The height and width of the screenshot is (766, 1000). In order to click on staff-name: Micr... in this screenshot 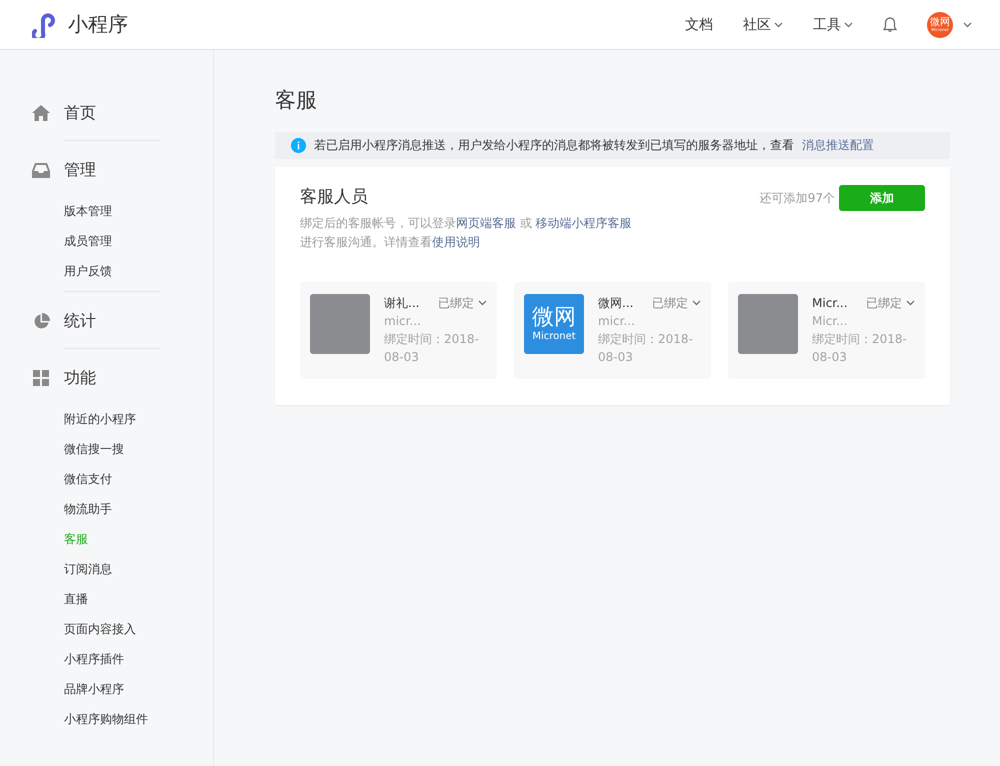, I will do `click(830, 303)`.